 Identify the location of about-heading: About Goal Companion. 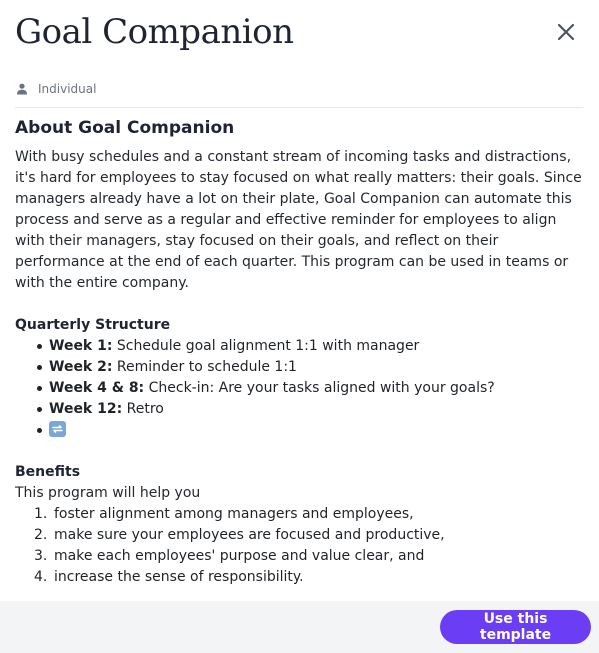
(125, 128).